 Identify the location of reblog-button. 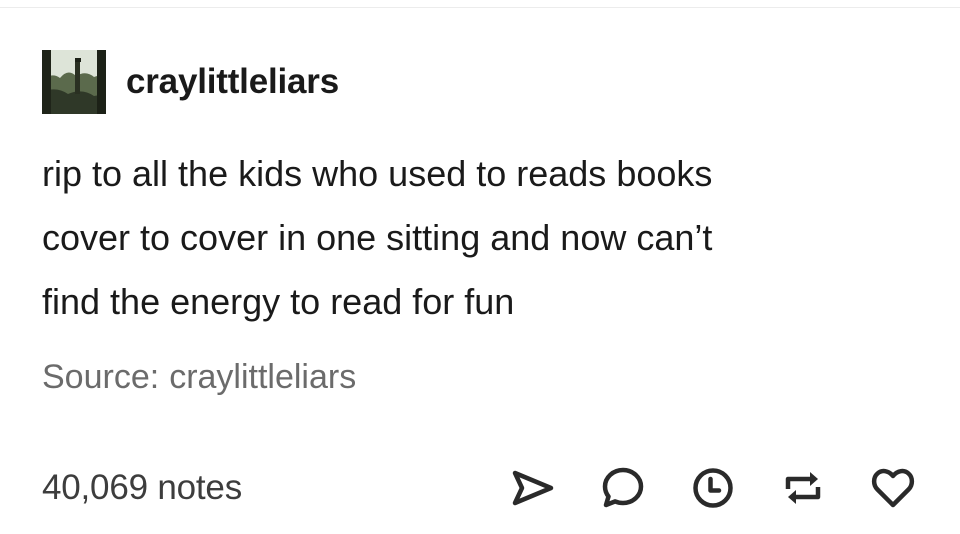
(803, 488).